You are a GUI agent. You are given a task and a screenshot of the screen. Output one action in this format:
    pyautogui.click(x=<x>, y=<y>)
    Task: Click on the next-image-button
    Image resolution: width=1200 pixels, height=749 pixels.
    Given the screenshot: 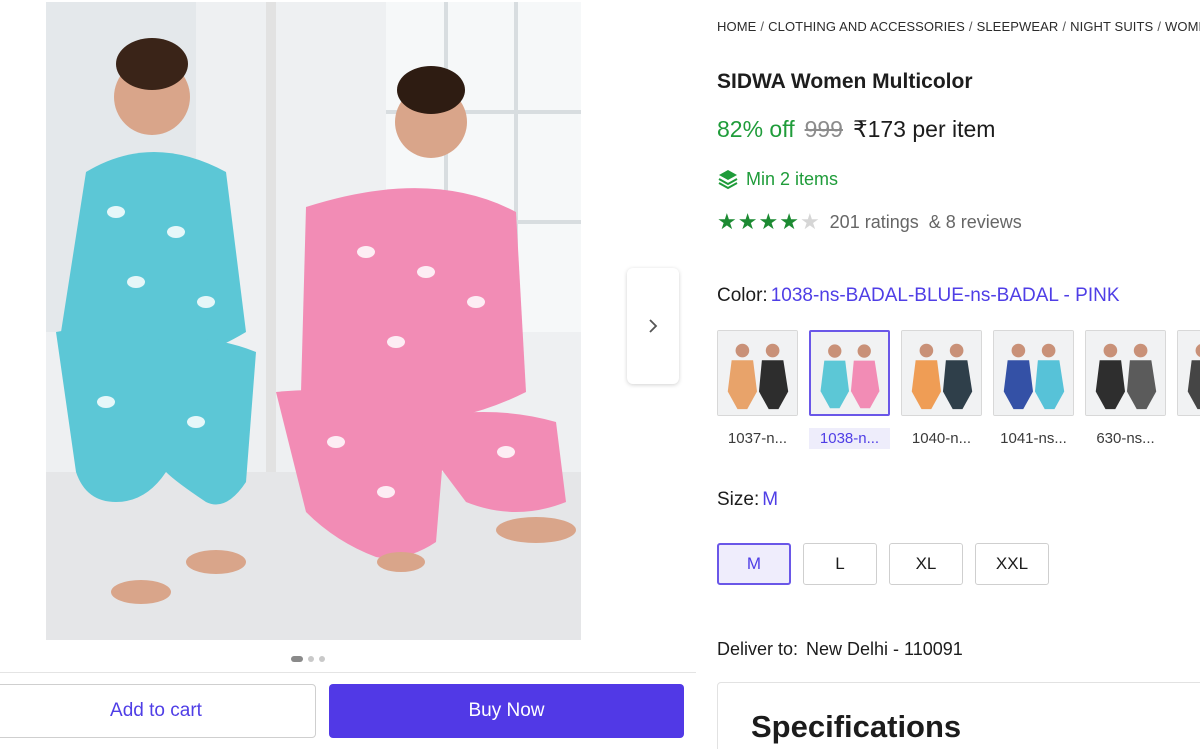 What is the action you would take?
    pyautogui.click(x=653, y=326)
    